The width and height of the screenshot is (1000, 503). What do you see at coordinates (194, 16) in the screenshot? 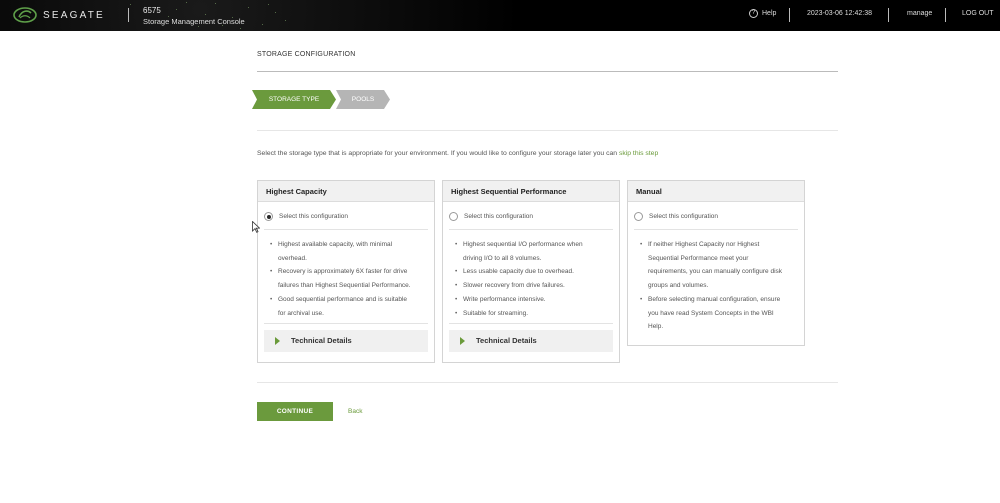
I see `system-info: 6575 Storage Management Console` at bounding box center [194, 16].